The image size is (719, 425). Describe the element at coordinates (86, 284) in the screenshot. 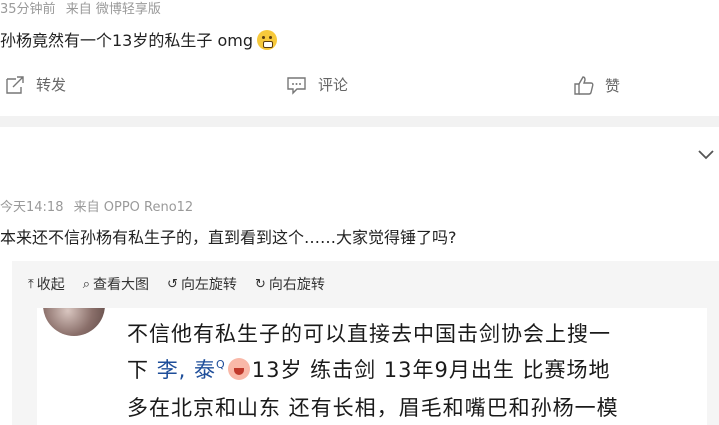

I see `magnifier-icon: ⌕` at that location.